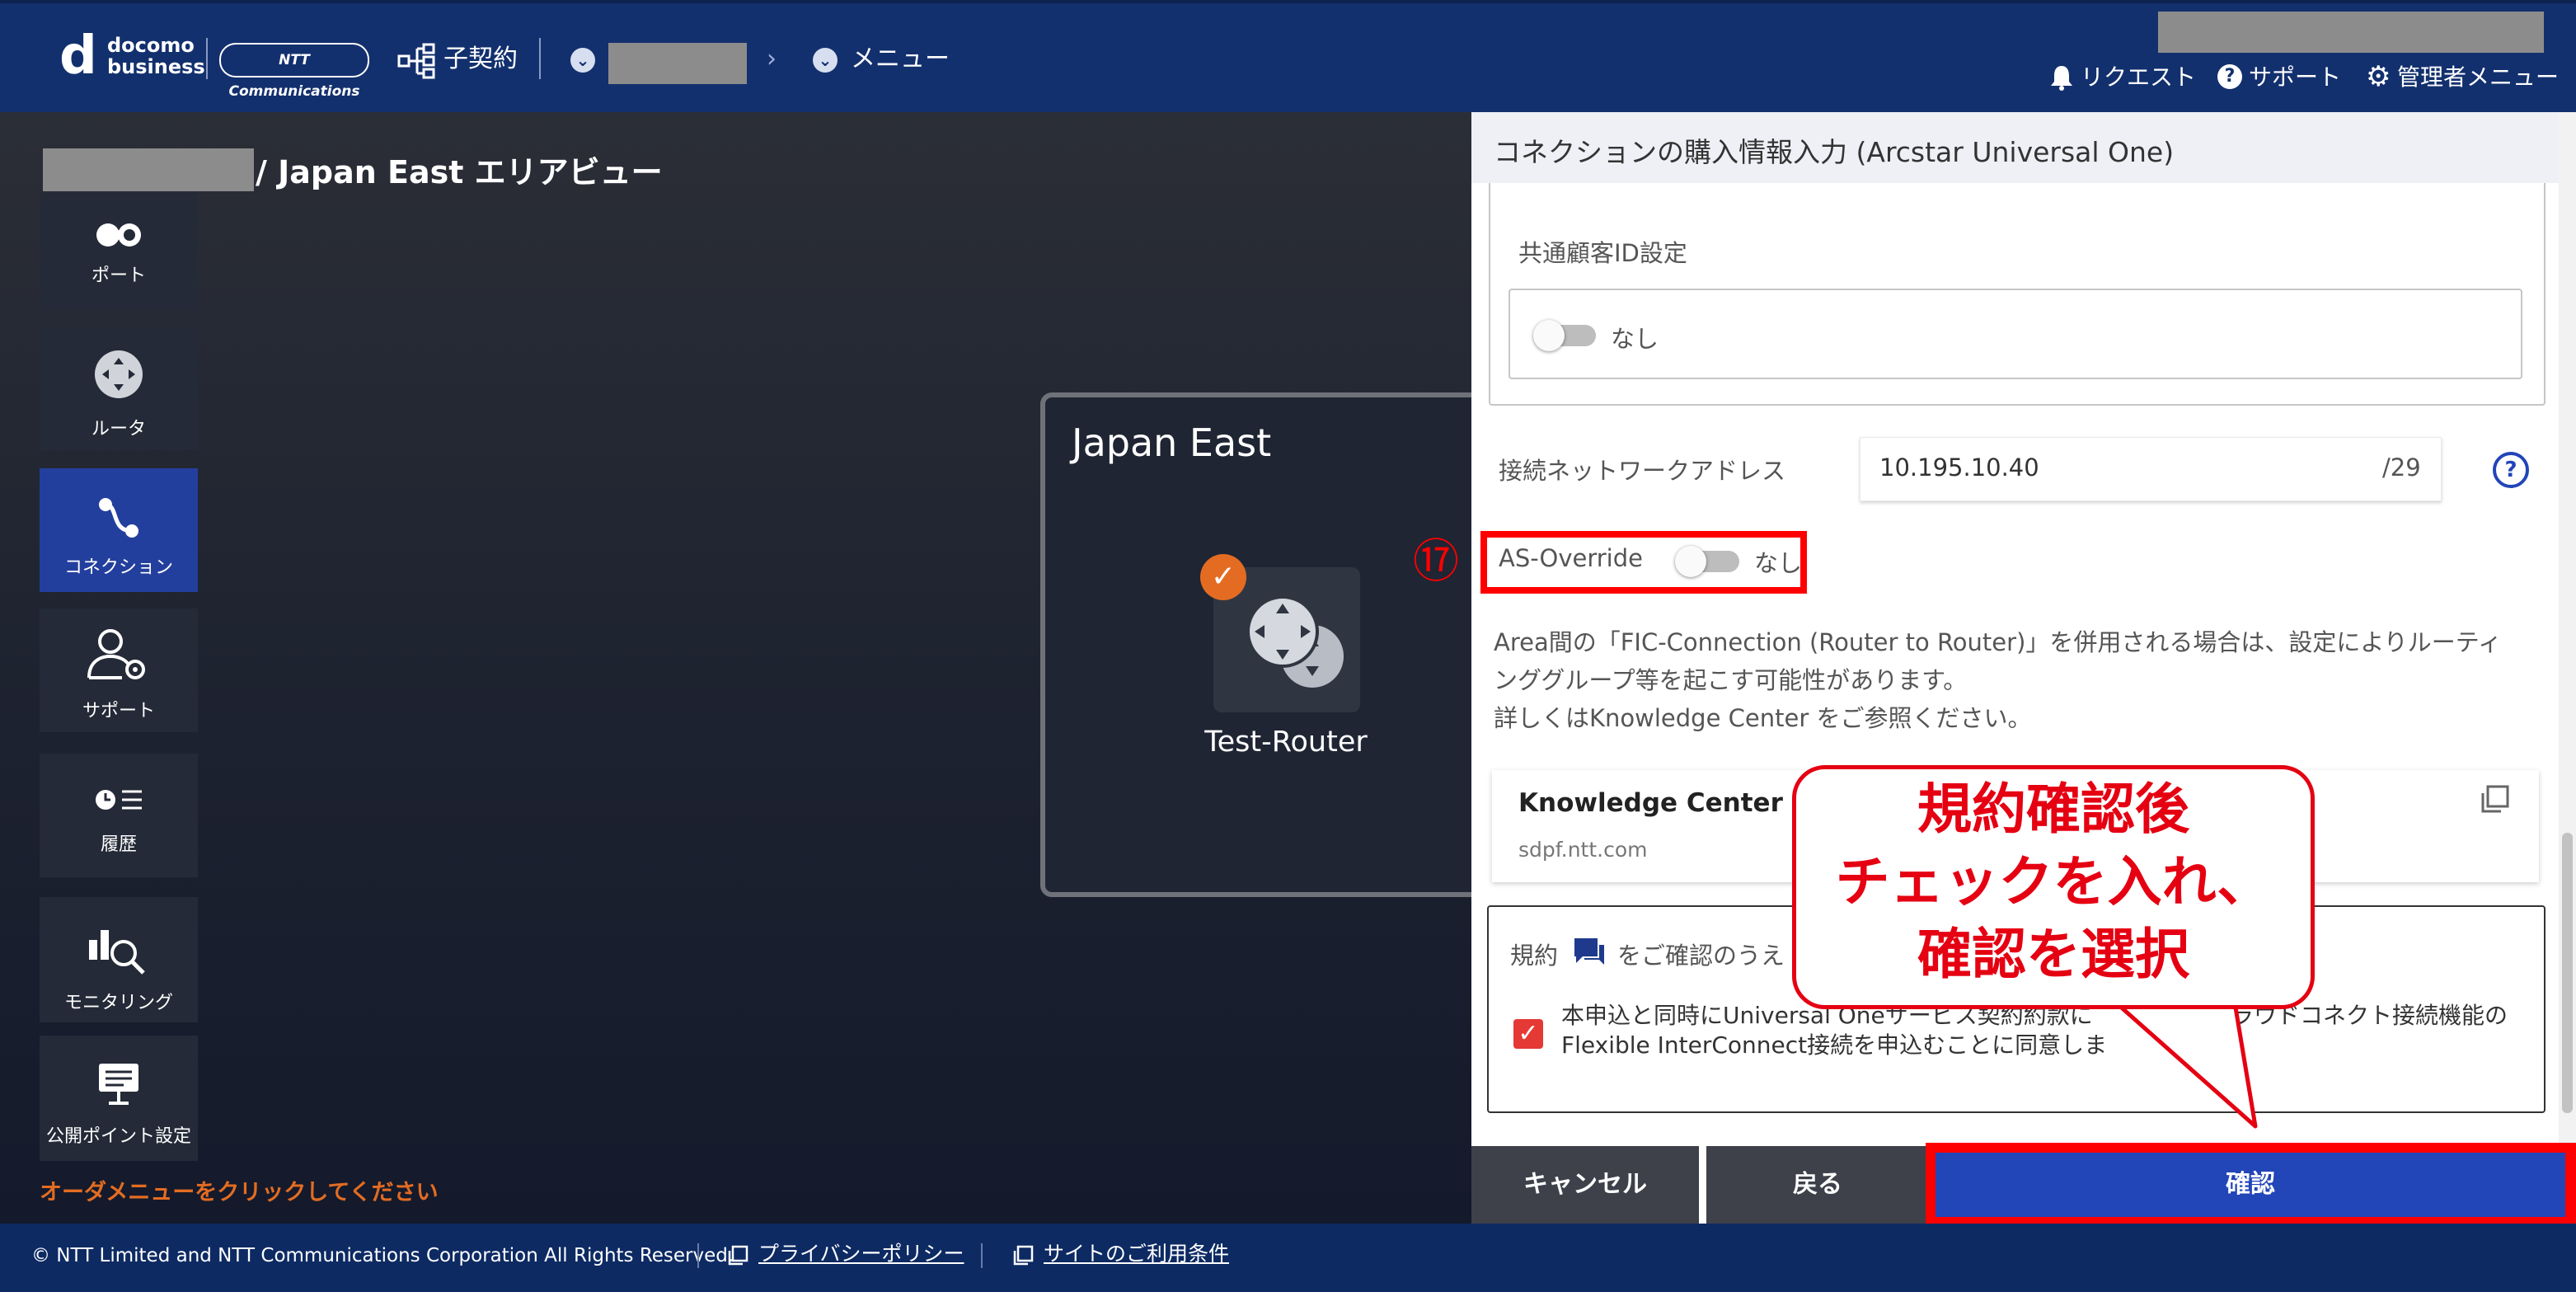 This screenshot has width=2576, height=1292. What do you see at coordinates (119, 429) in the screenshot?
I see `sidebar-item-label: ルータ` at bounding box center [119, 429].